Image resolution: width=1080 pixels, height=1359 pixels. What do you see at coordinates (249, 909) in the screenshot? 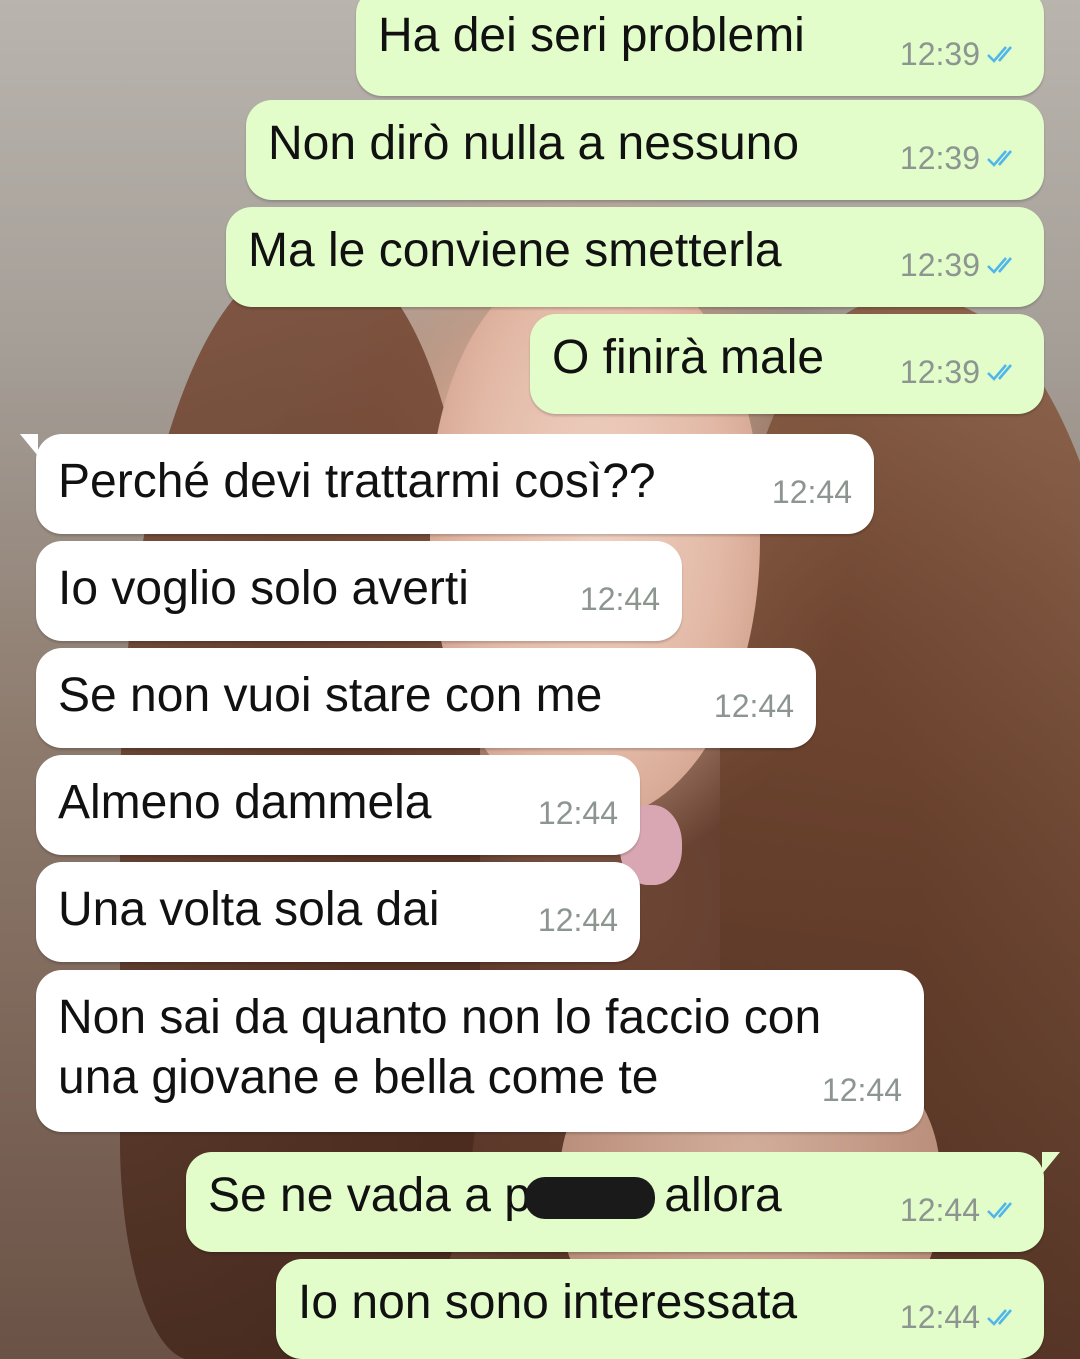
I see `message-text: Una volta sola dai` at bounding box center [249, 909].